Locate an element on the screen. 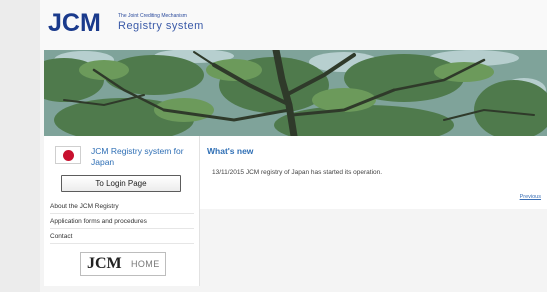  login-button: To Login Page is located at coordinates (121, 183).